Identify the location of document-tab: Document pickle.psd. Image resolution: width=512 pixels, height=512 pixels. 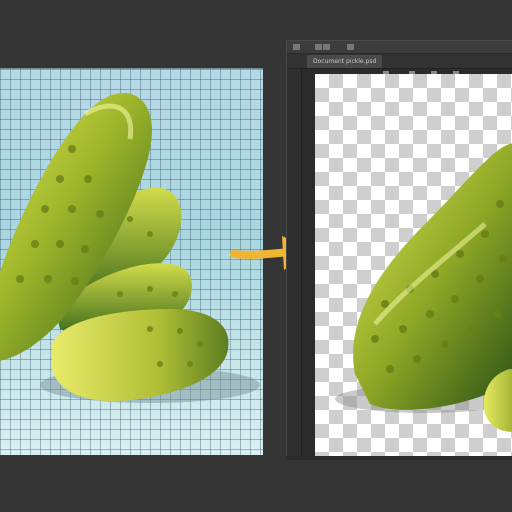
(345, 61).